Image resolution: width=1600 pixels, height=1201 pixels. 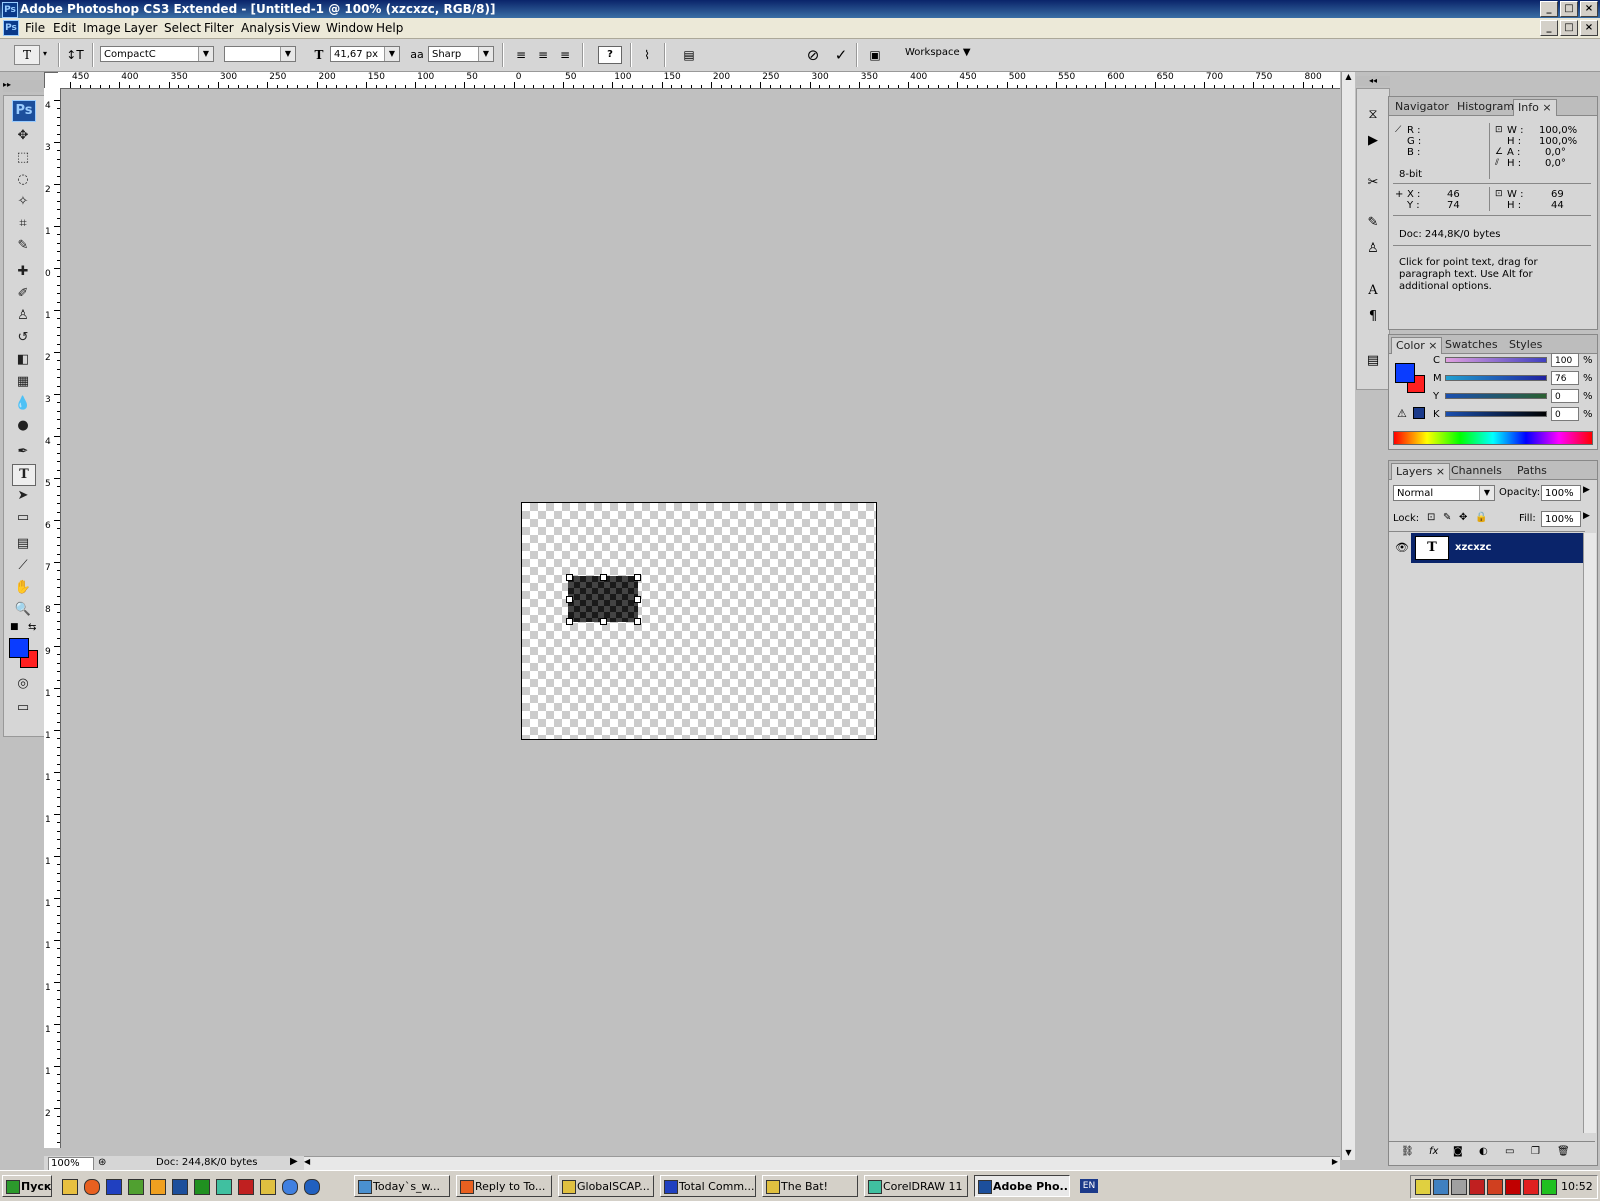 I want to click on lock-transparency-icon: ⊡, so click(x=1431, y=517).